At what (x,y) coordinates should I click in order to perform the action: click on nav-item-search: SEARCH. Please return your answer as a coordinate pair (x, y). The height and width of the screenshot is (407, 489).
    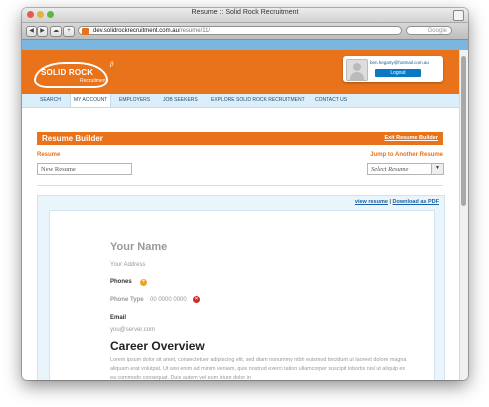
    Looking at the image, I should click on (50, 100).